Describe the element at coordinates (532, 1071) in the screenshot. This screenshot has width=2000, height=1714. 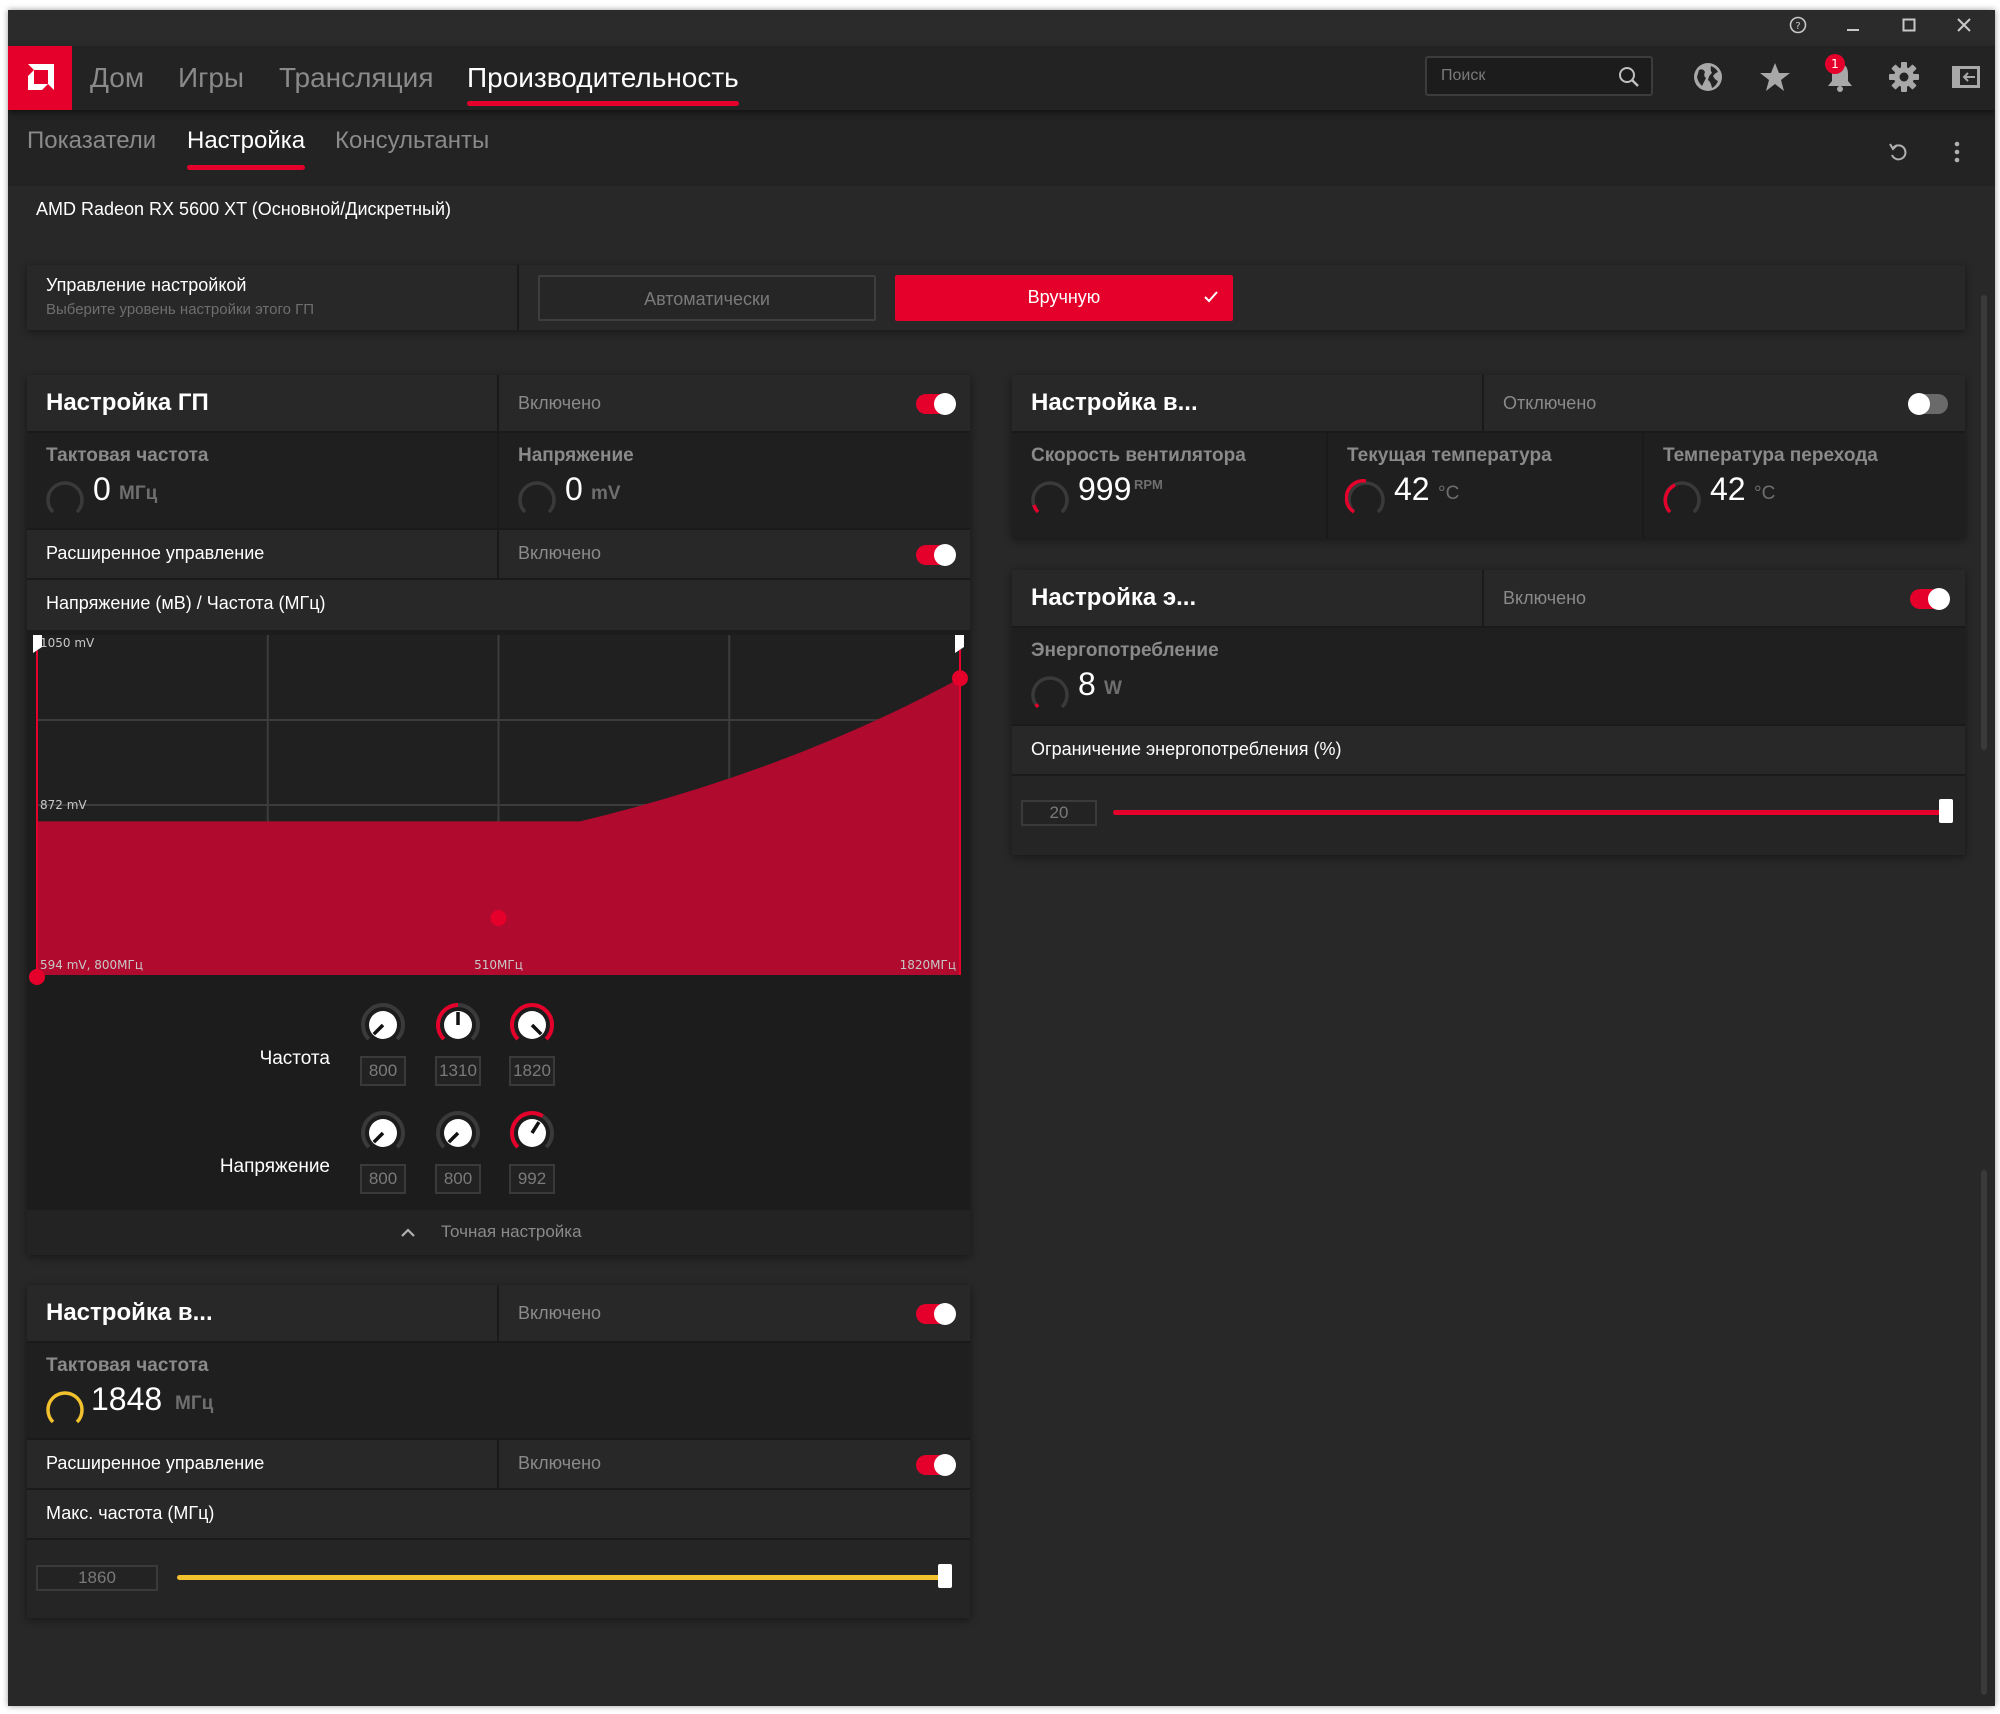
I see `freq-value-input: 1820` at that location.